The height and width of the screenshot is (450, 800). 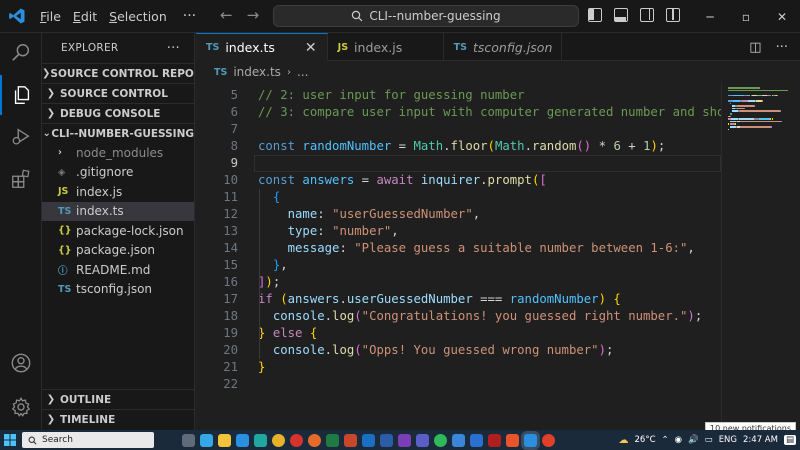 I want to click on menu-more-button: ···, so click(x=189, y=16).